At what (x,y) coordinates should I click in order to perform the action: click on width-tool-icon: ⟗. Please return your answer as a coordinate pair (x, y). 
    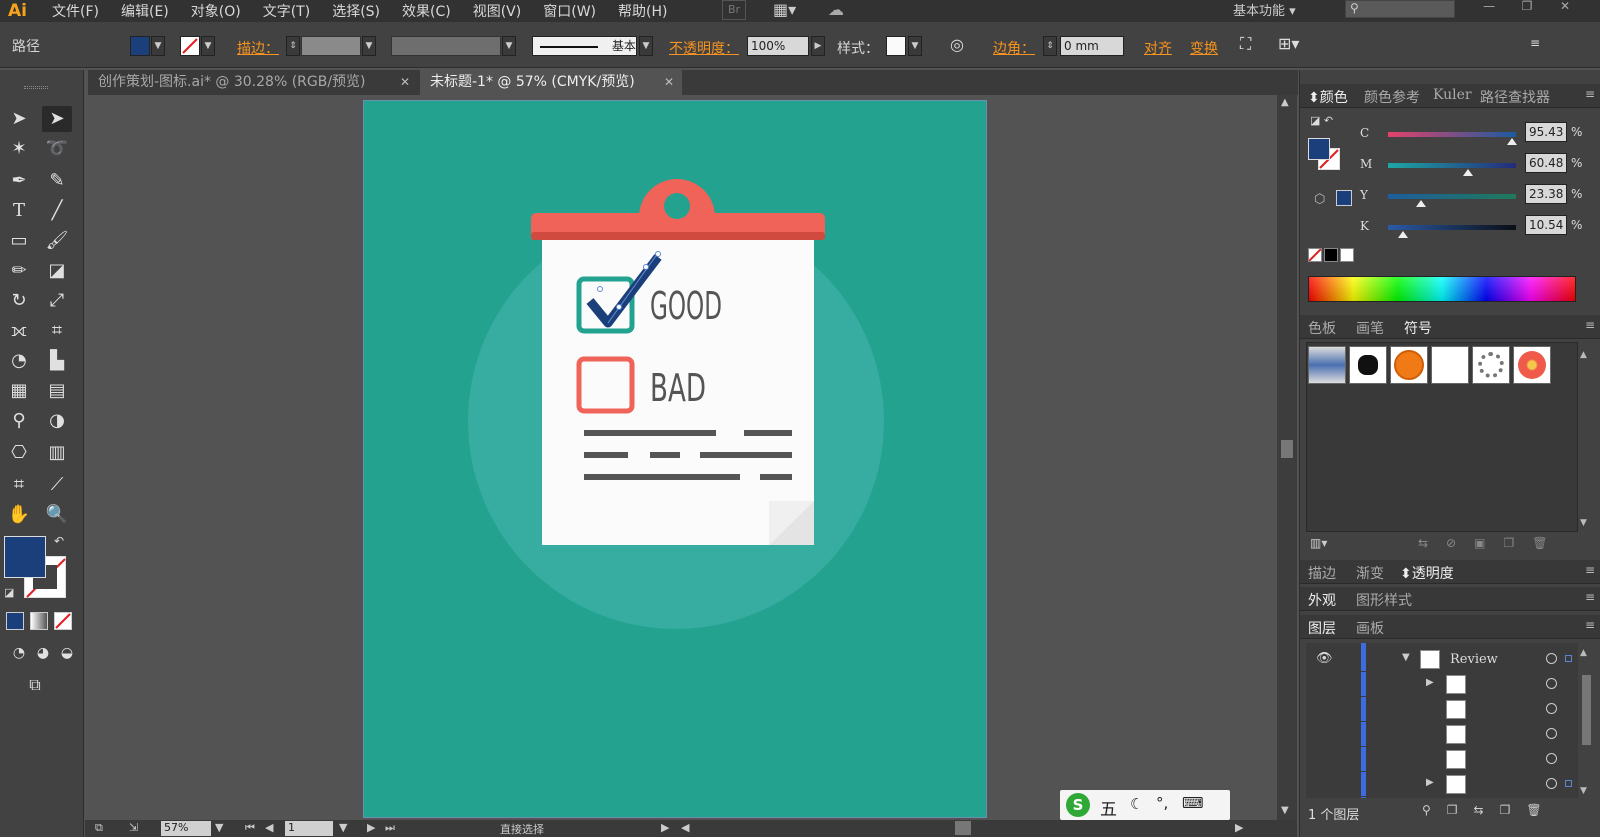
    Looking at the image, I should click on (19, 331).